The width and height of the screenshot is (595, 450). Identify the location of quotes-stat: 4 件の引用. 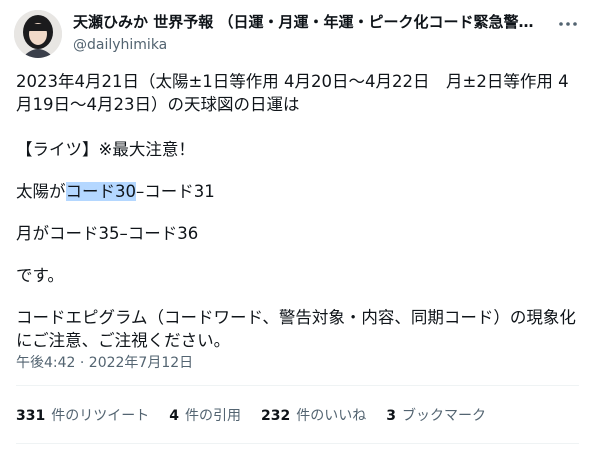
(205, 415).